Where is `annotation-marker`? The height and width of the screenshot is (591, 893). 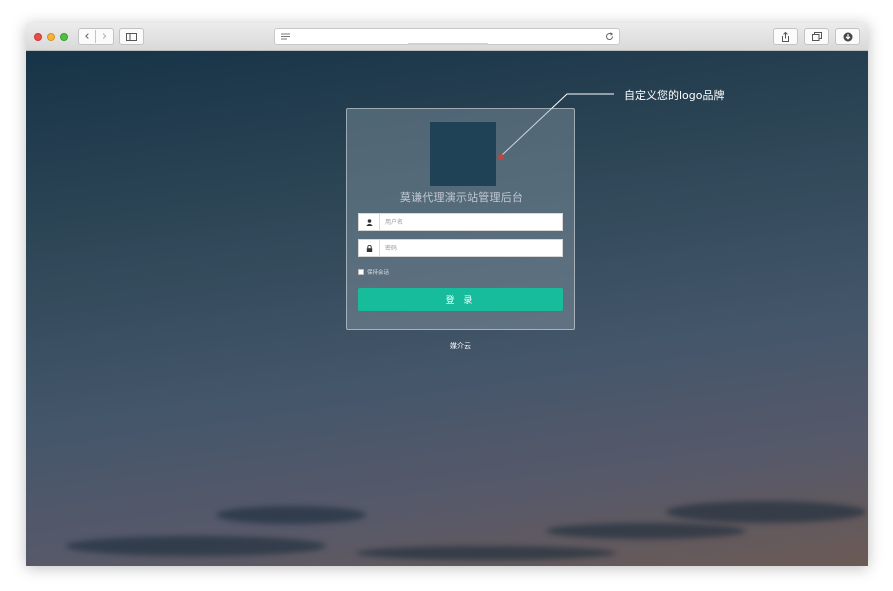
annotation-marker is located at coordinates (501, 157).